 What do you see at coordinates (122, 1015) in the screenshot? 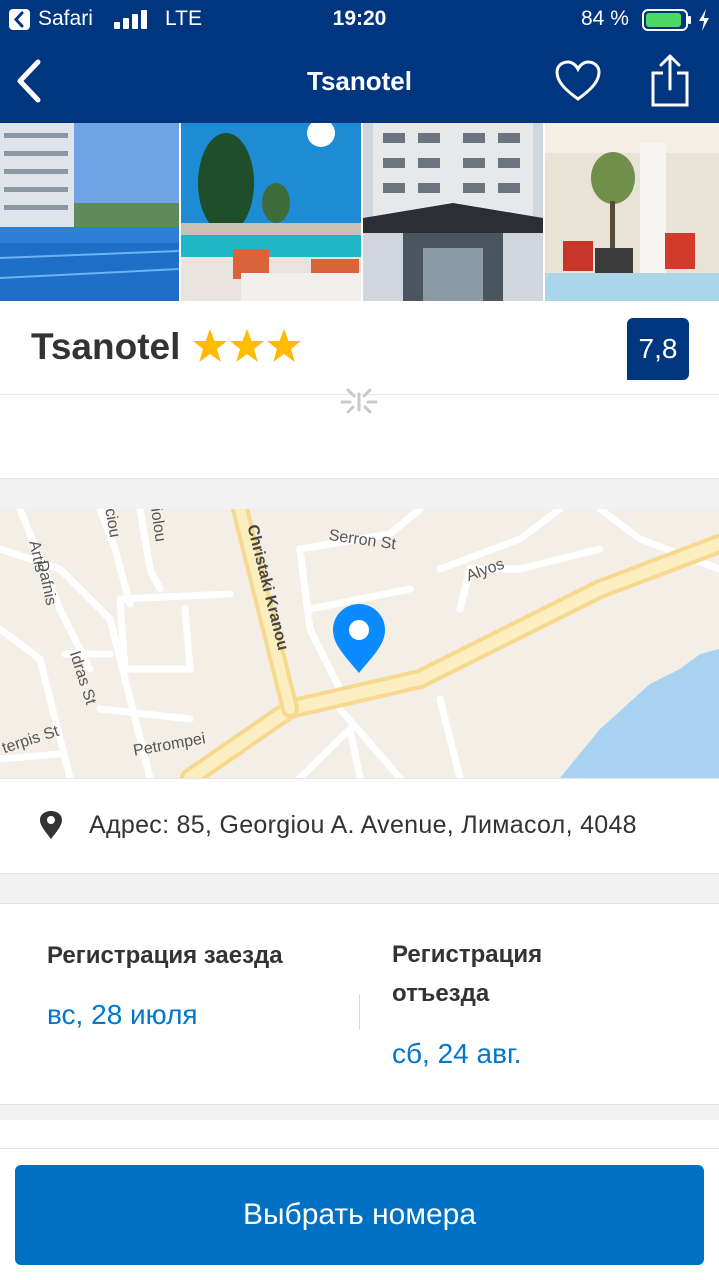
I see `checkin-date: вс, 28 июля` at bounding box center [122, 1015].